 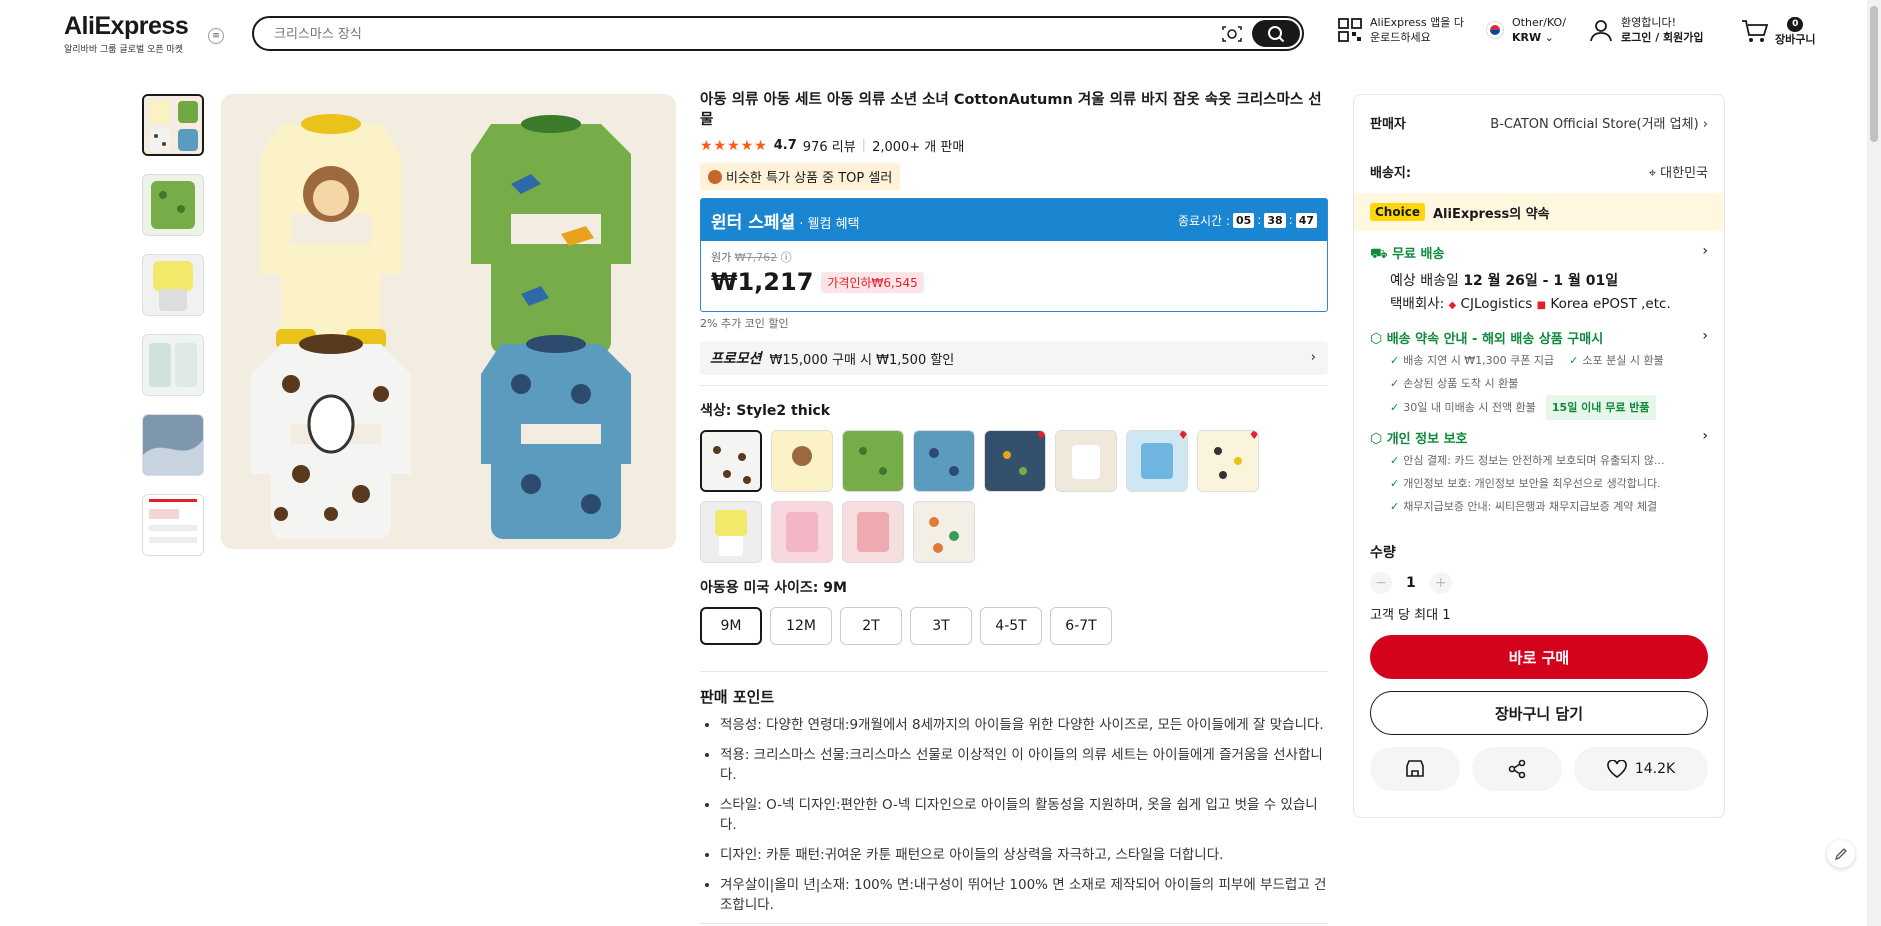 What do you see at coordinates (1655, 769) in the screenshot?
I see `wishlist-count: 14.2K` at bounding box center [1655, 769].